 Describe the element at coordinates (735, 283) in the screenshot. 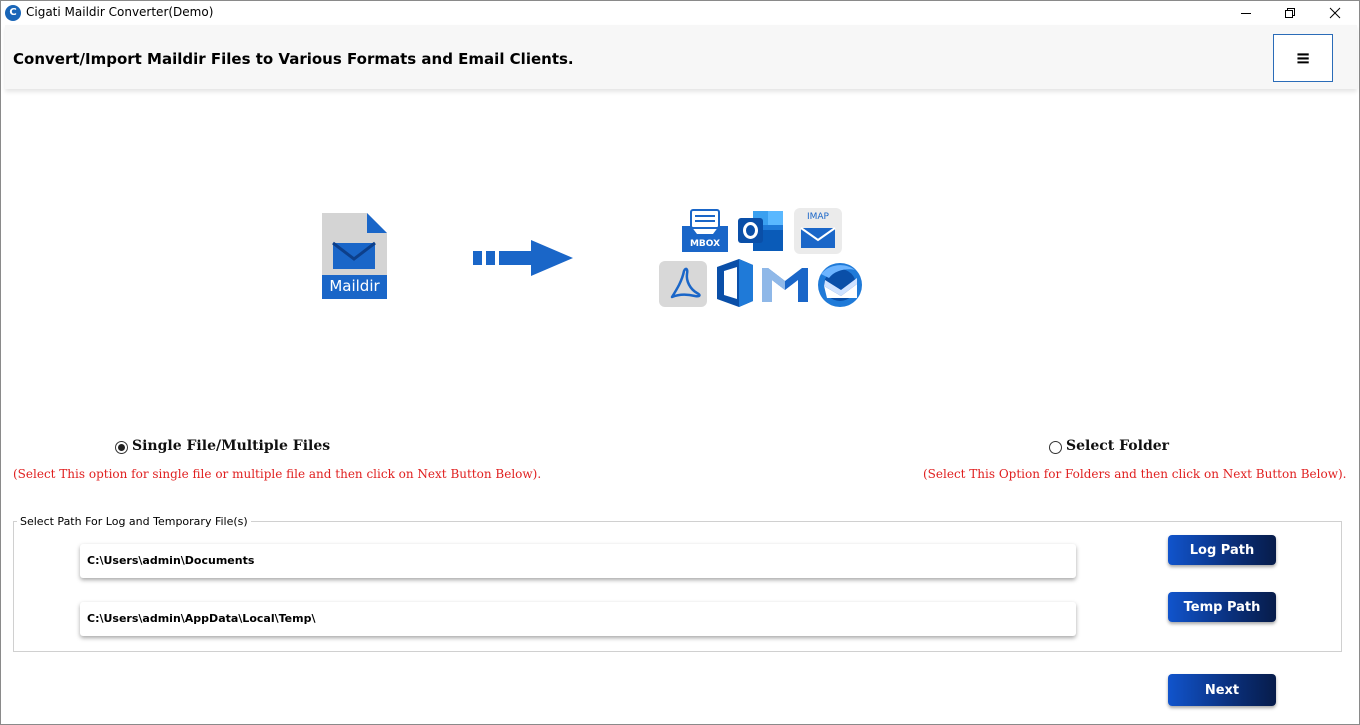

I see `office365-icon` at that location.